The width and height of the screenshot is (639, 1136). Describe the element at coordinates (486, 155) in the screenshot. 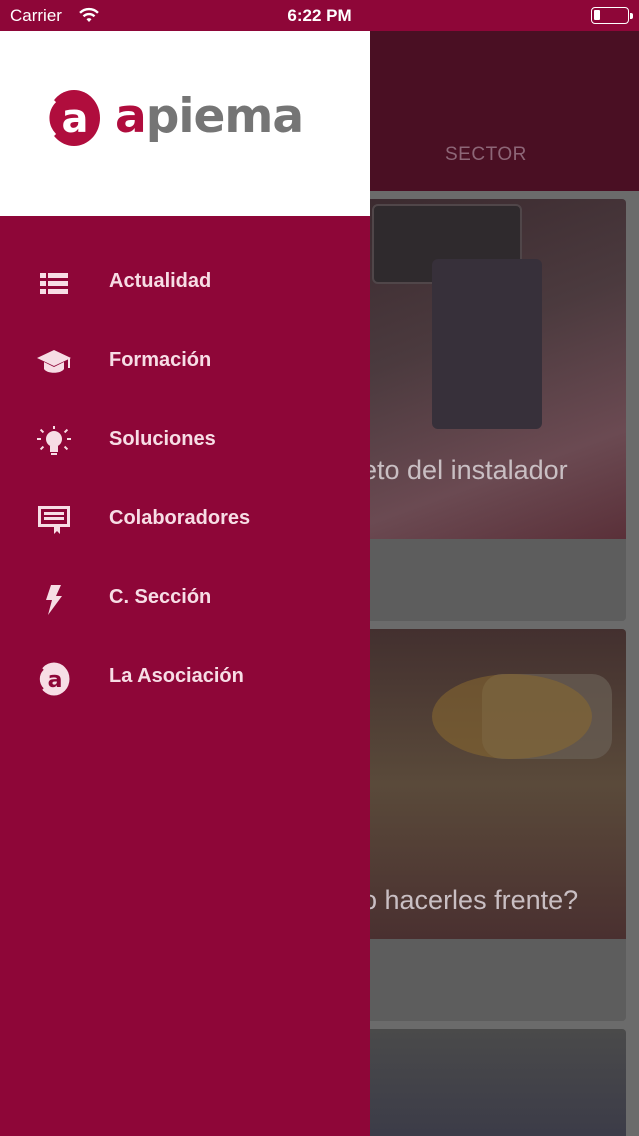

I see `tab-sector: SECTOR` at that location.